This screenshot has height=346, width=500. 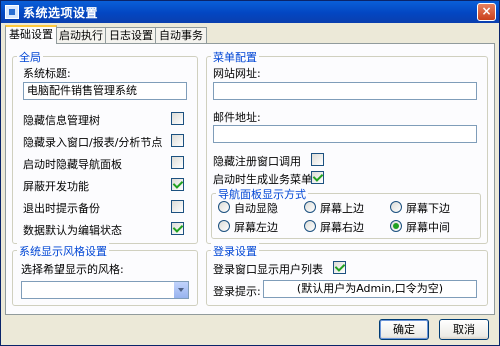 I want to click on website-input, so click(x=345, y=91).